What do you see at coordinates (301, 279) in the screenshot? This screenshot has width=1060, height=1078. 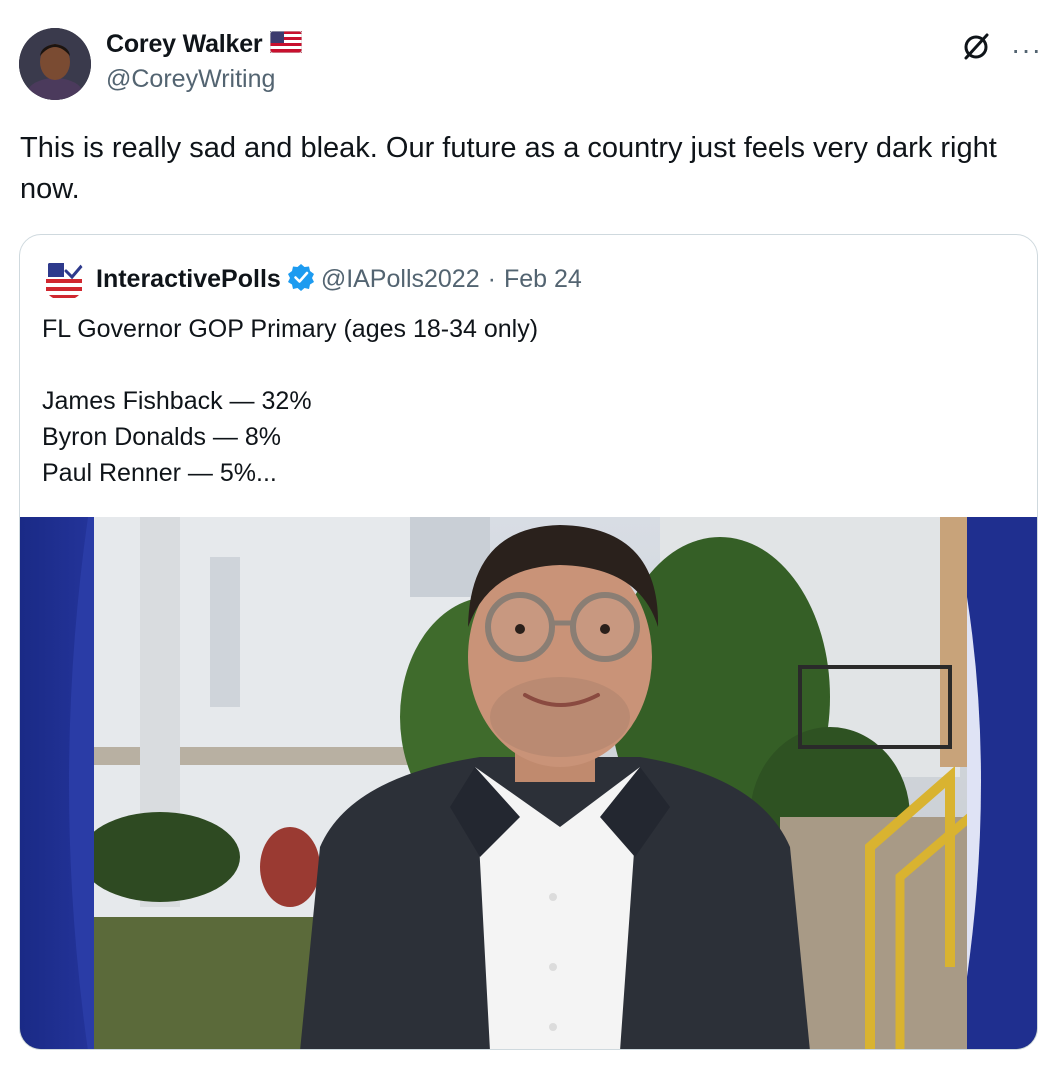 I see `verified-badge-icon` at bounding box center [301, 279].